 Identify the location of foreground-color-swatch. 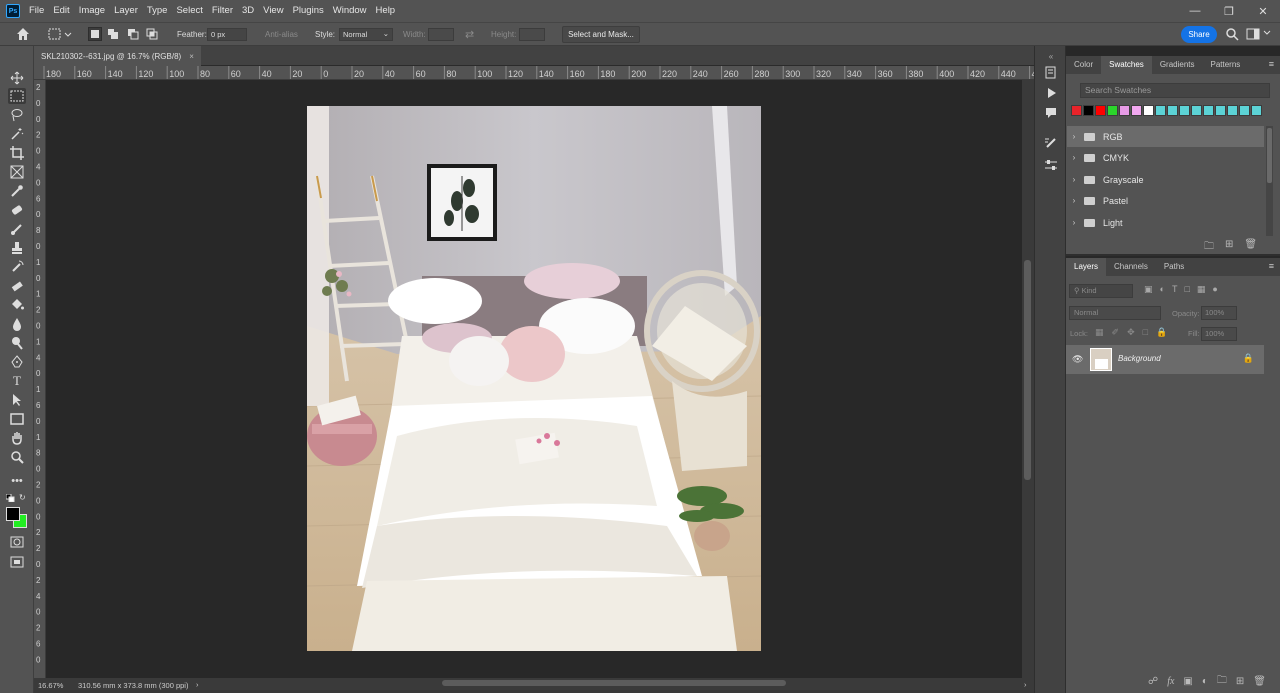
(13, 514).